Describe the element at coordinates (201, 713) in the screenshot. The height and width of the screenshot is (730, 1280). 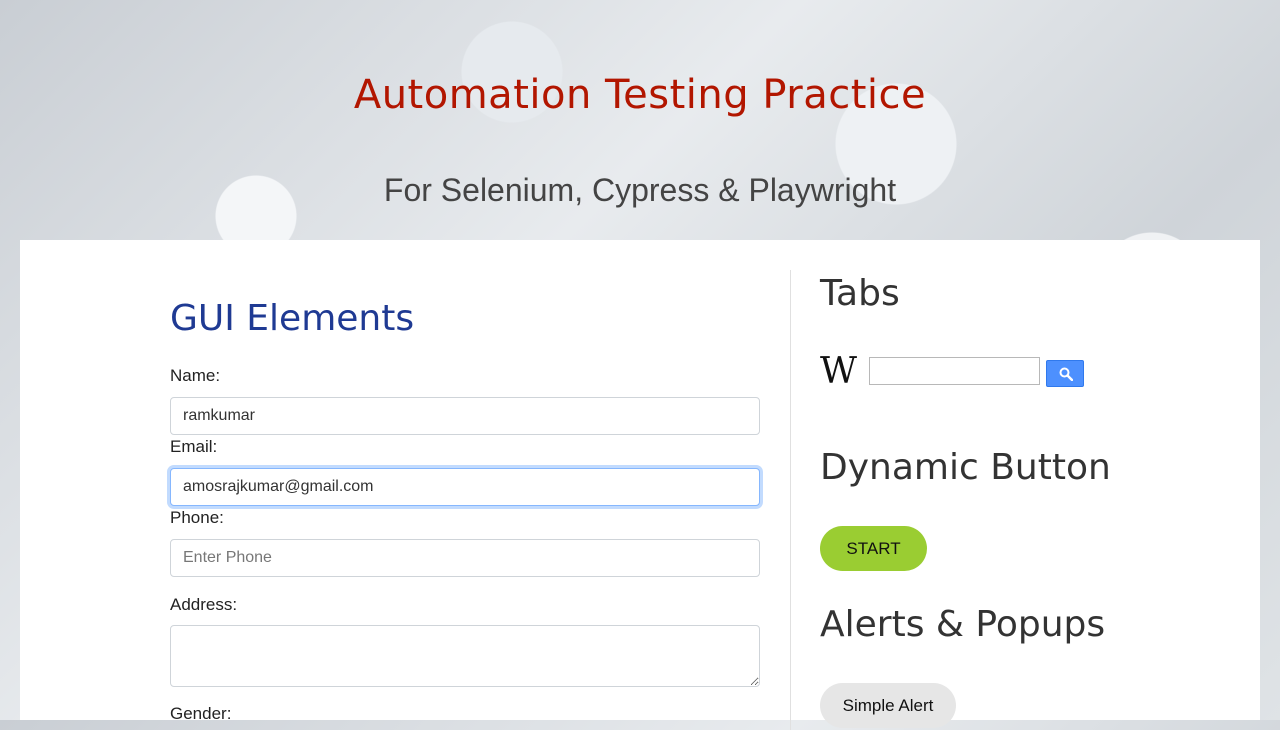
I see `gender-label: Gender:` at that location.